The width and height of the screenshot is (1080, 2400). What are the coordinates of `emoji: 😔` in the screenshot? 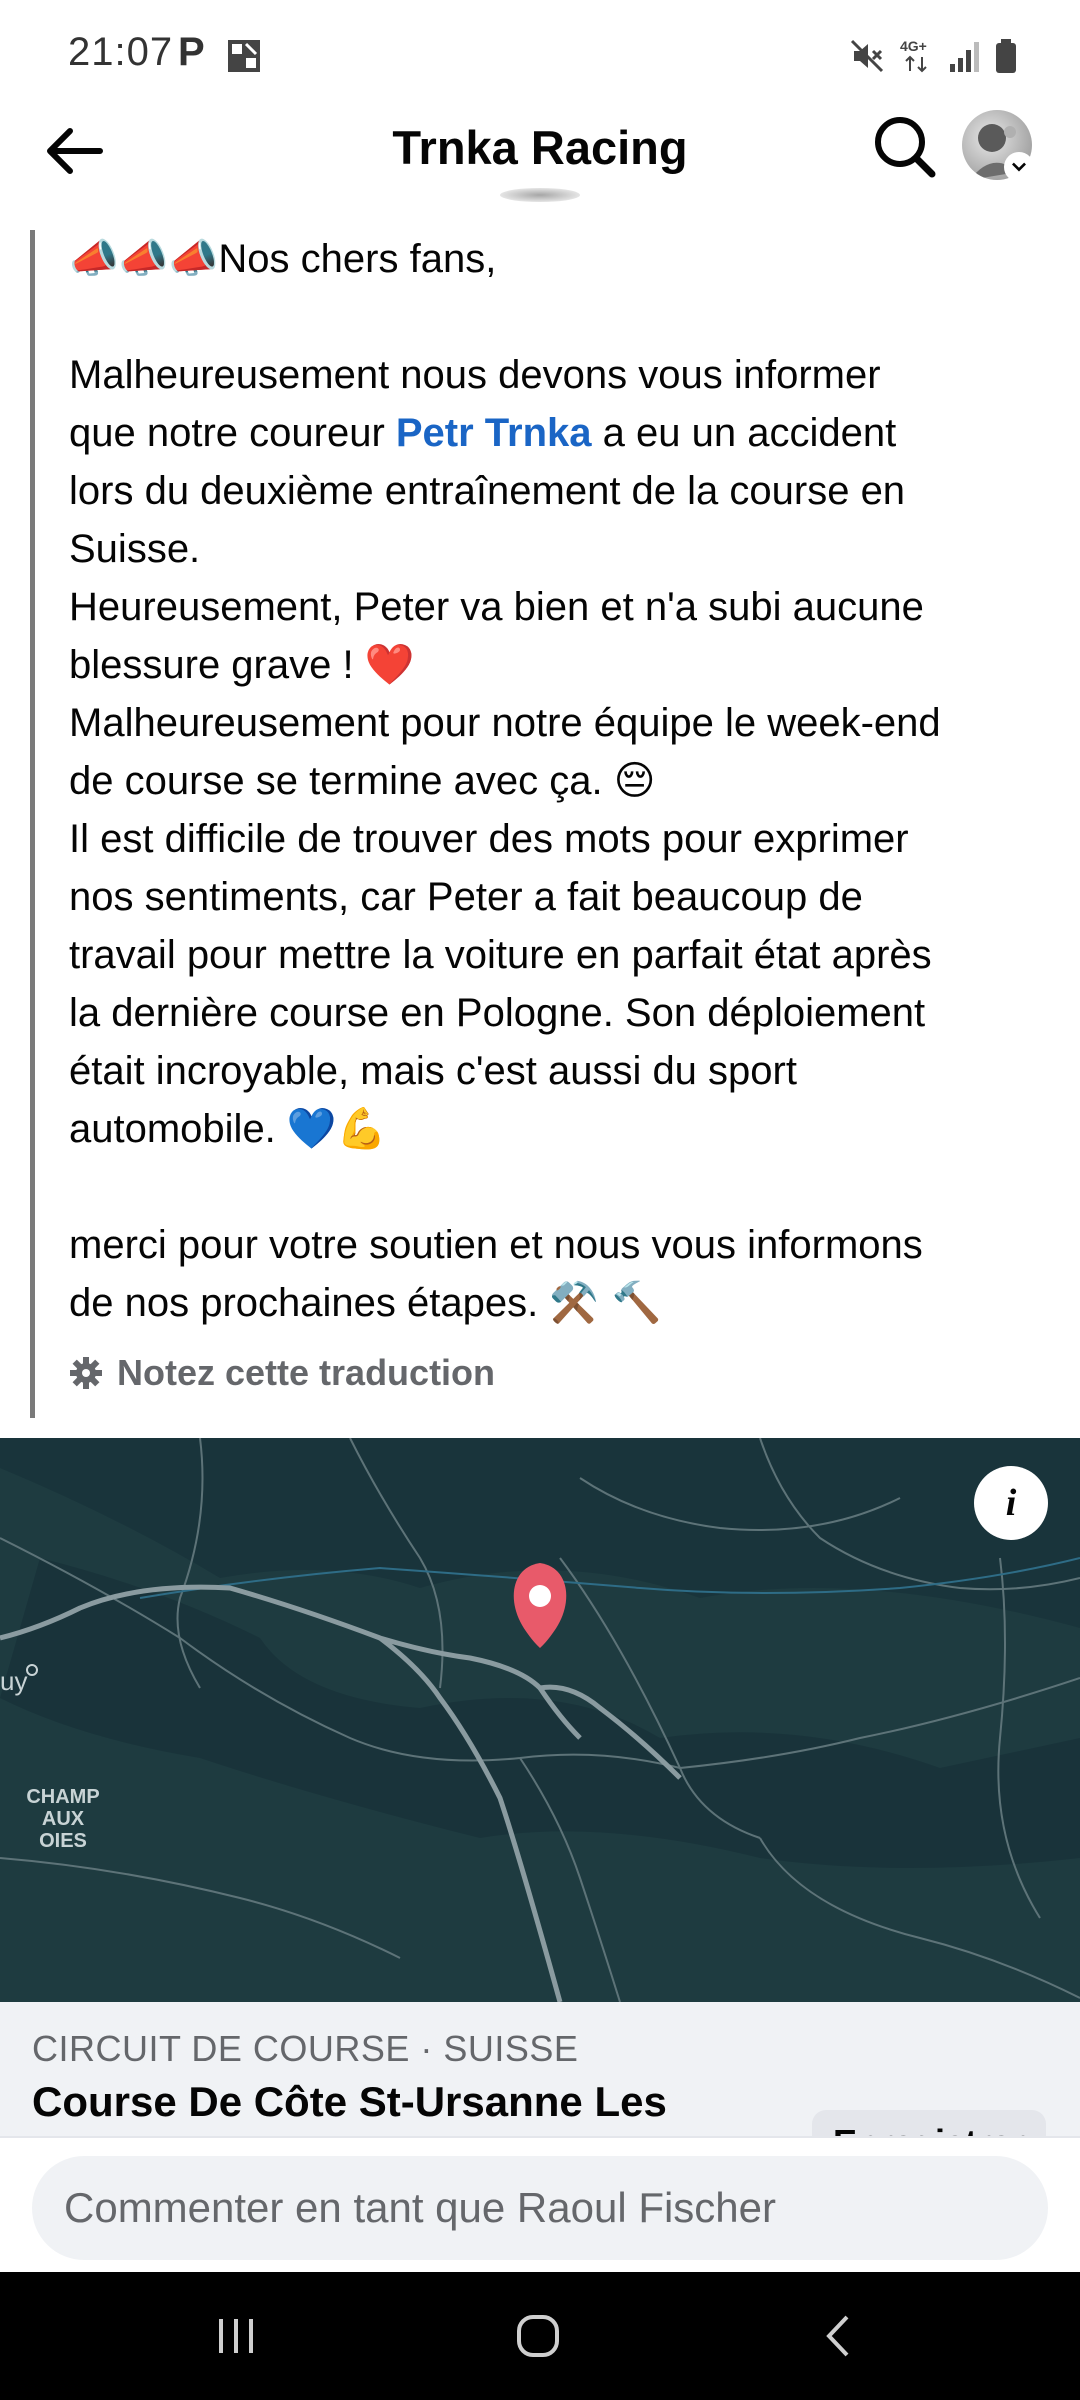 It's located at (634, 781).